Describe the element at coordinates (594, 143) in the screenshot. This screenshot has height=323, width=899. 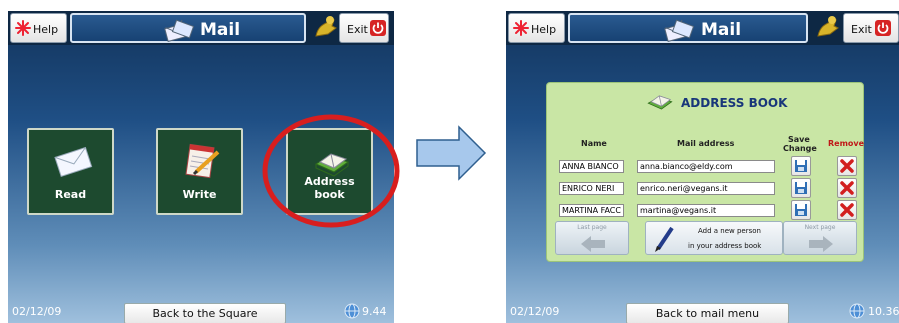
I see `column-header-name: Name` at that location.